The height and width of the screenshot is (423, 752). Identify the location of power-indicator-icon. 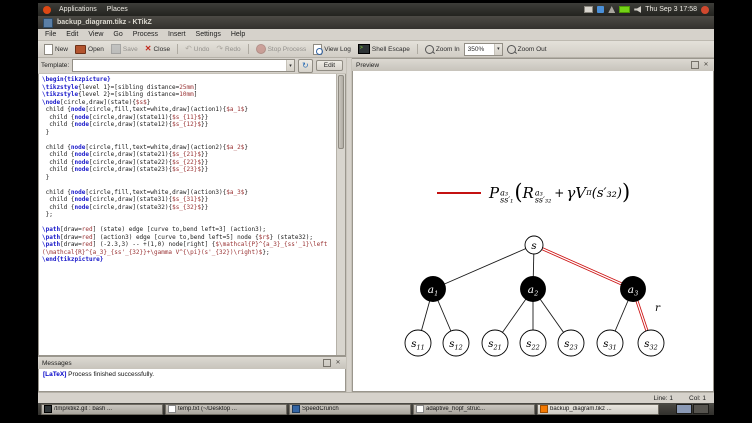
(705, 9).